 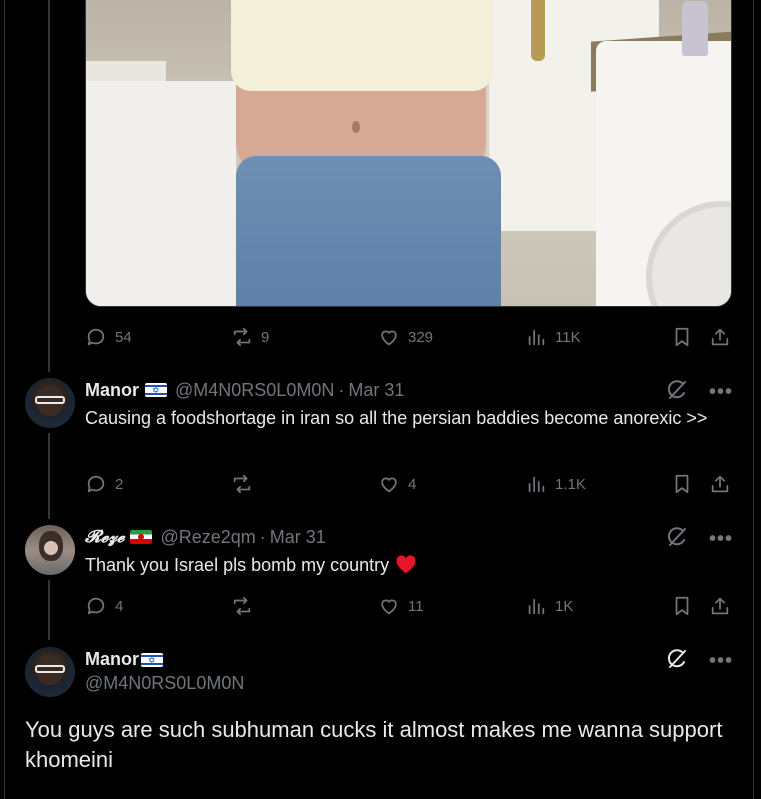 I want to click on like-button: 4, so click(x=397, y=484).